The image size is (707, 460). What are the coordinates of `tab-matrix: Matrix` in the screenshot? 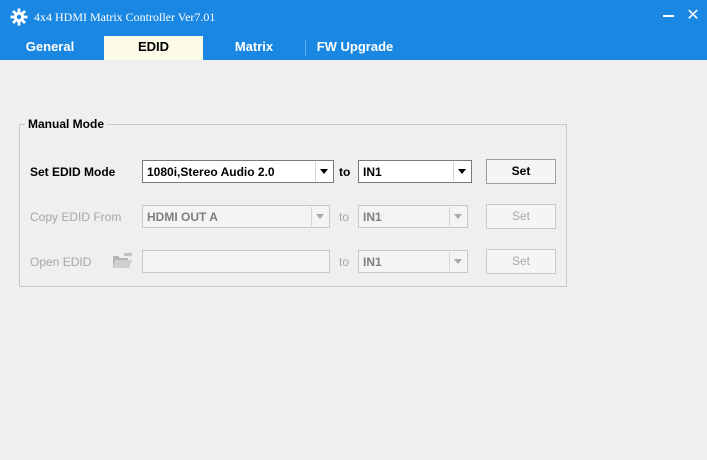 It's located at (254, 48).